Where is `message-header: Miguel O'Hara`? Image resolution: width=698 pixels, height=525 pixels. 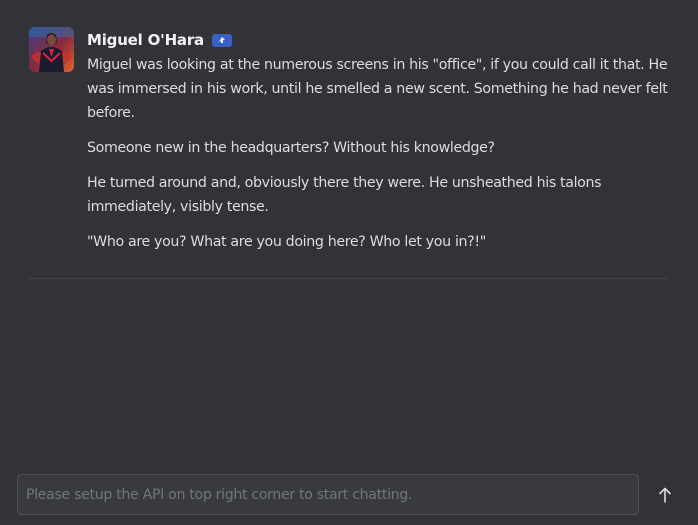
message-header: Miguel O'Hara is located at coordinates (379, 40).